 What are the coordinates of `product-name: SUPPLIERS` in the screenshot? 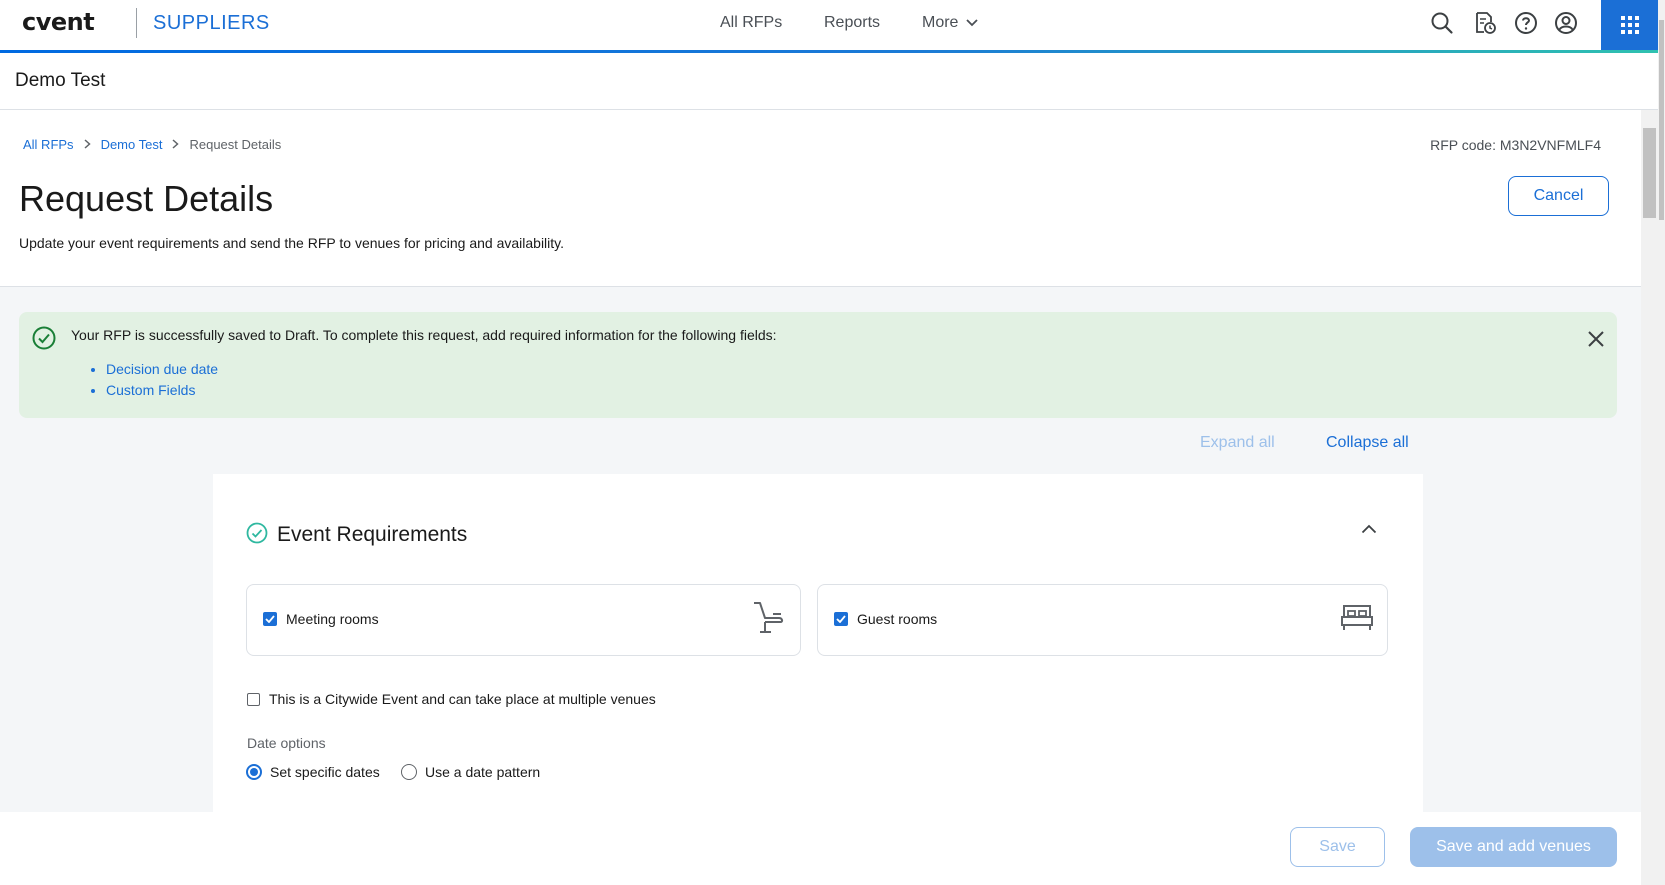 It's located at (211, 23).